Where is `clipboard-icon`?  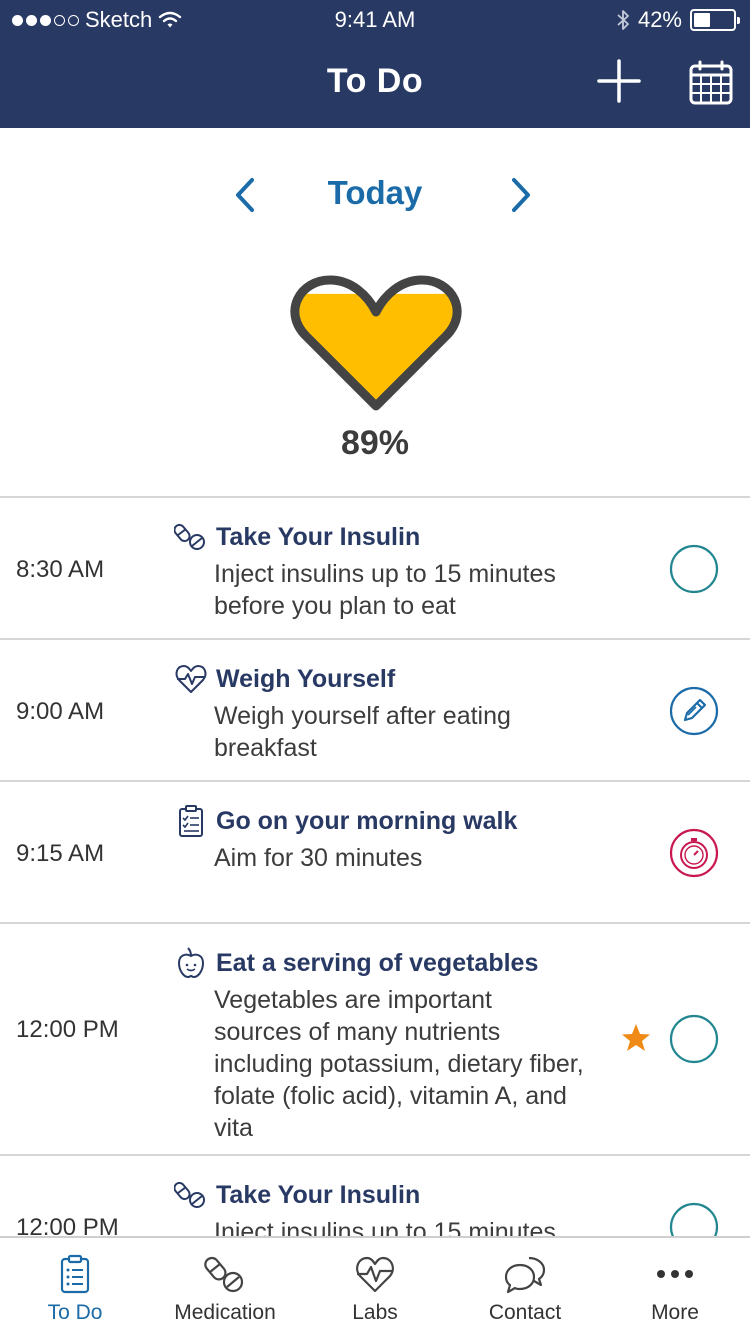
clipboard-icon is located at coordinates (191, 821).